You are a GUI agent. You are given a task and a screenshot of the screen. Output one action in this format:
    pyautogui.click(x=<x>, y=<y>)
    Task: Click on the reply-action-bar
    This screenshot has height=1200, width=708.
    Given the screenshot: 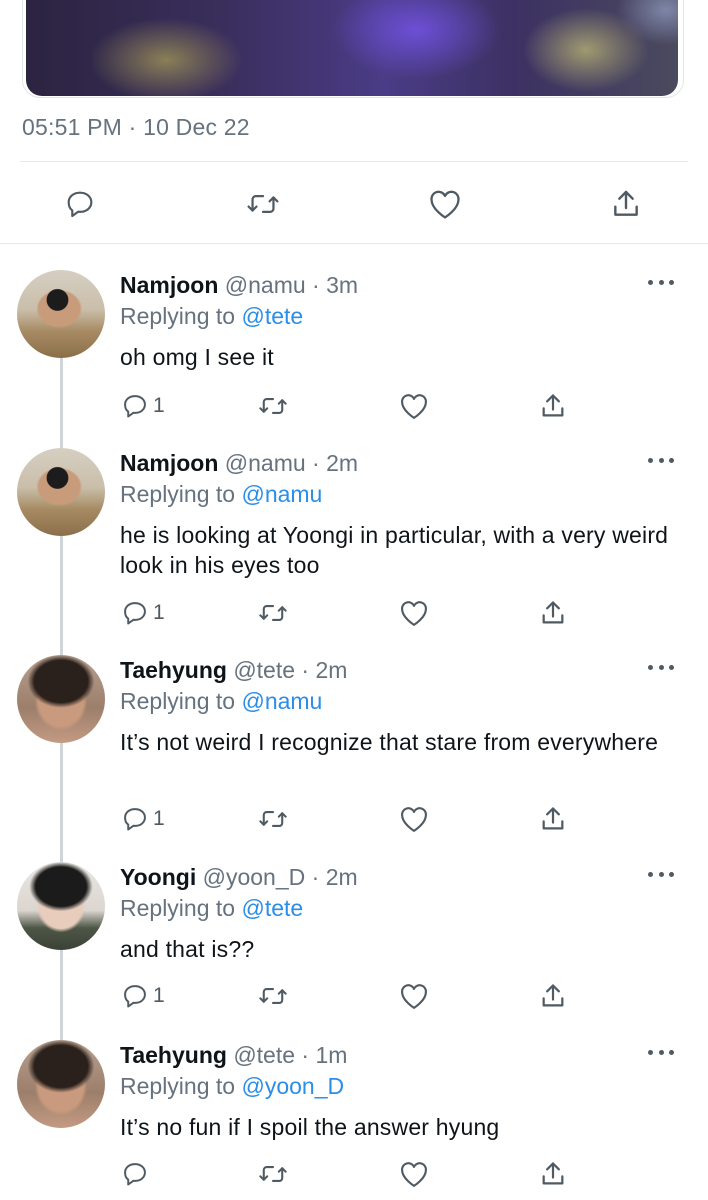 What is the action you would take?
    pyautogui.click(x=354, y=1174)
    